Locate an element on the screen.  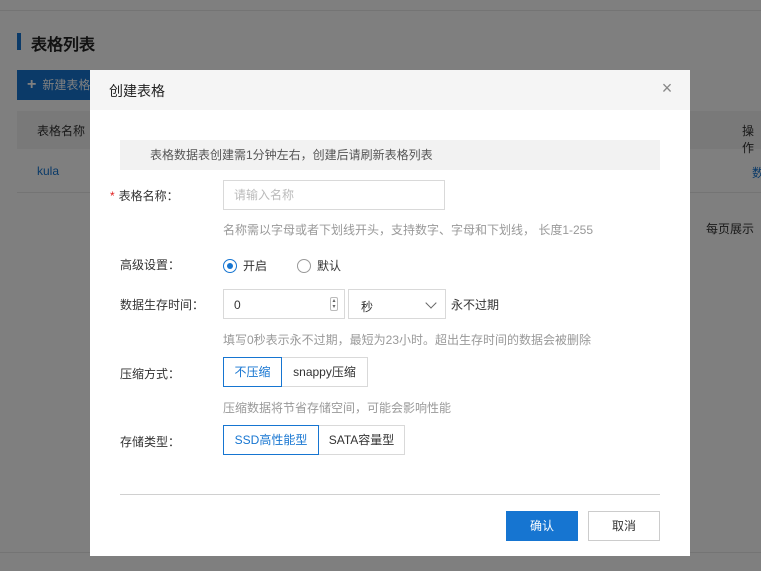
dialog-title: 创建表格 is located at coordinates (137, 91).